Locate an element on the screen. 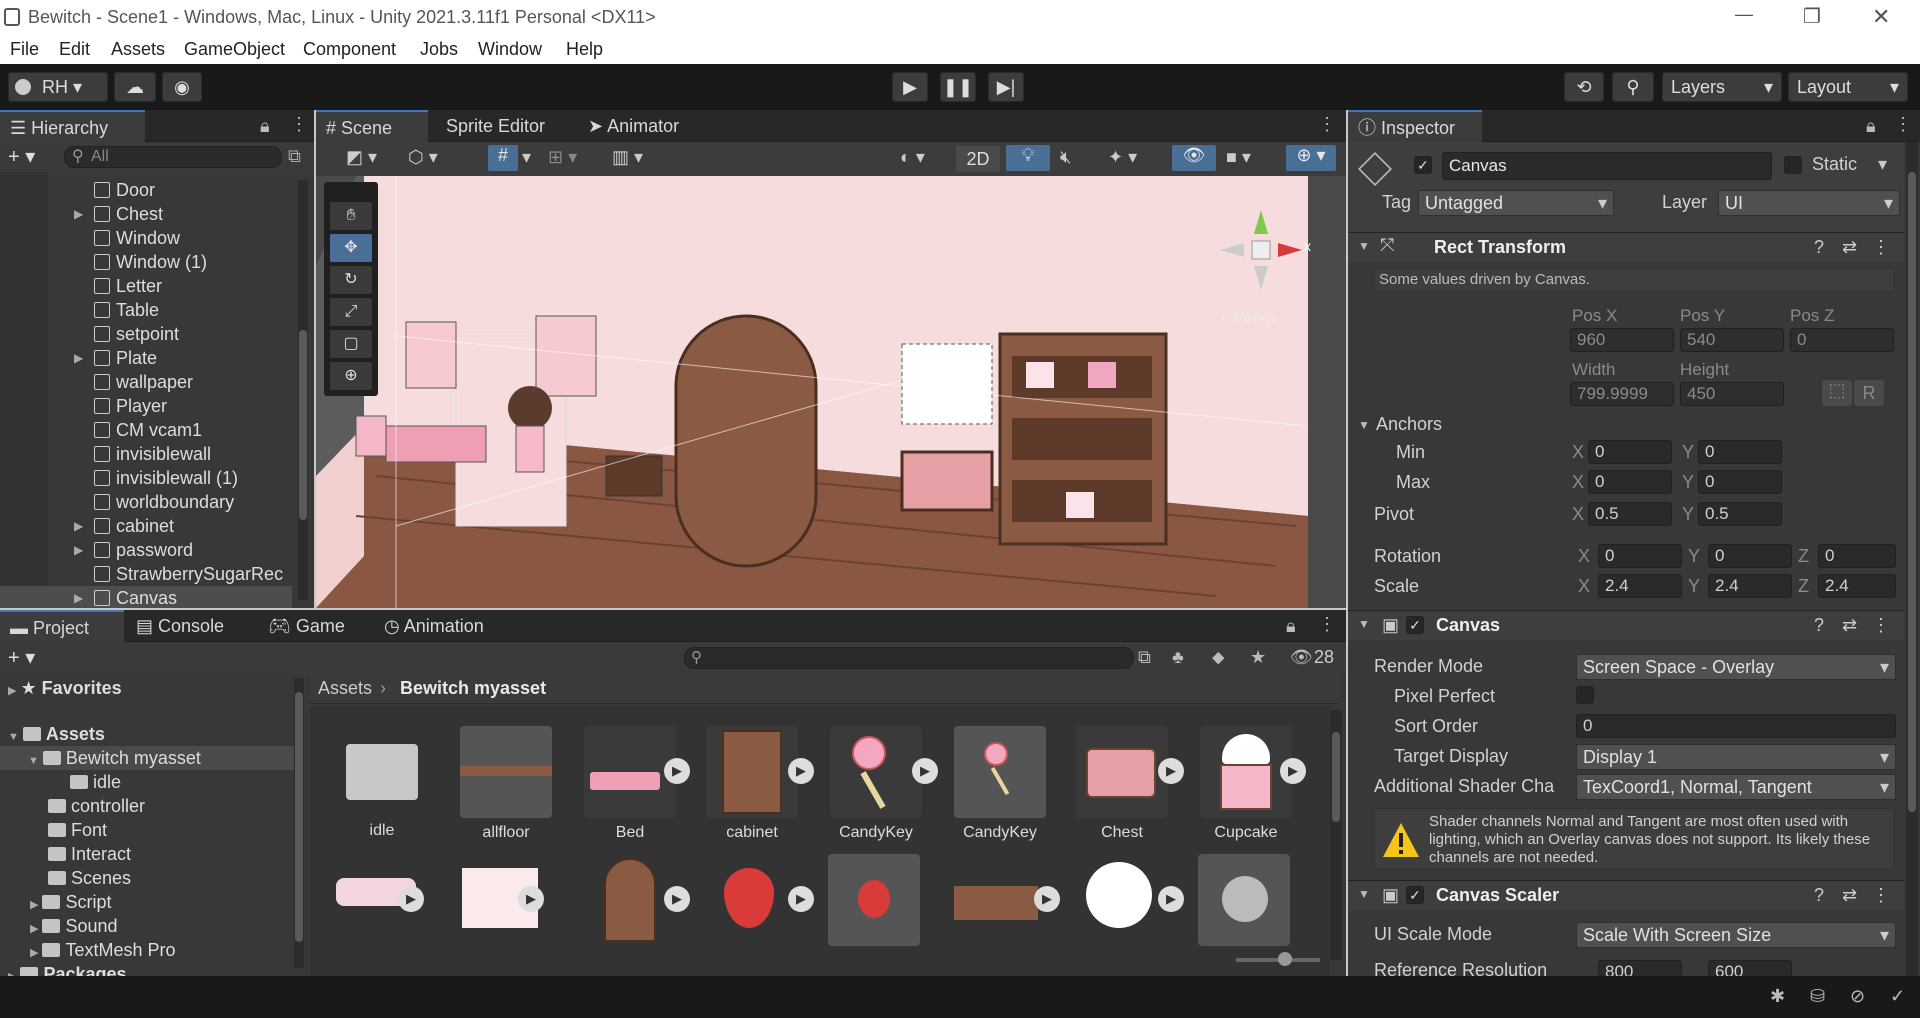 Image resolution: width=1920 pixels, height=1018 pixels. effects-toggle-icon: ✦ ▾ is located at coordinates (1122, 157).